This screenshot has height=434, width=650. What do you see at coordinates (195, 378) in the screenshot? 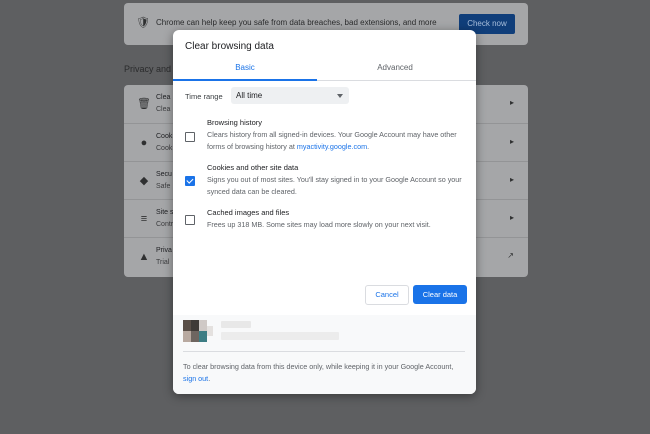
I see `sign-out-link: sign out` at bounding box center [195, 378].